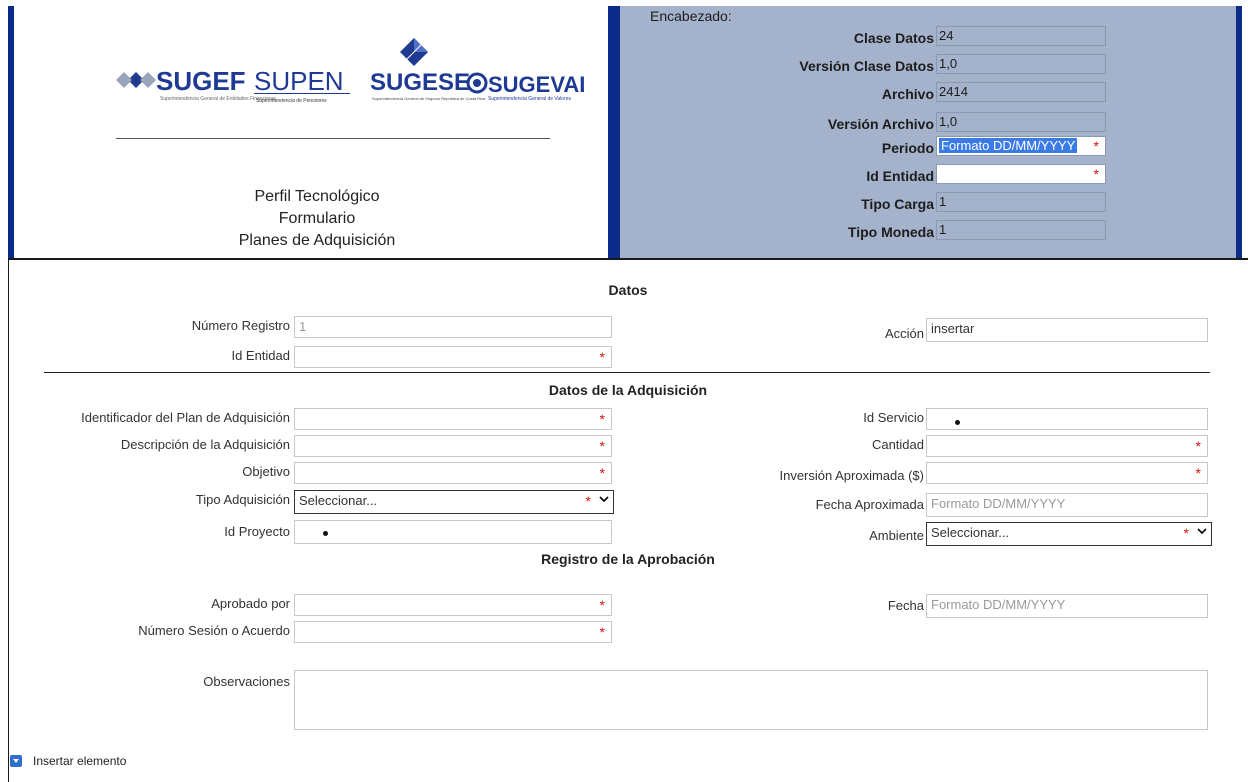  Describe the element at coordinates (896, 535) in the screenshot. I see `ambiente-label: Ambiente` at that location.